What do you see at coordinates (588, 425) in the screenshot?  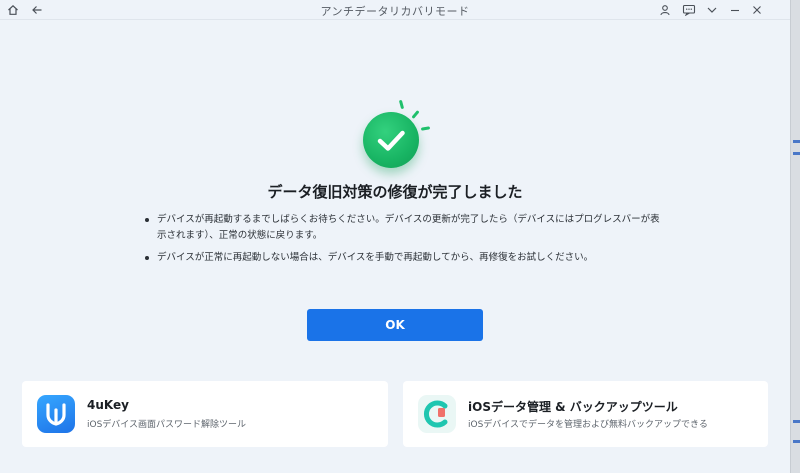 I see `card-description: iOSデバイスでデータを管理および無料バックアップできる` at bounding box center [588, 425].